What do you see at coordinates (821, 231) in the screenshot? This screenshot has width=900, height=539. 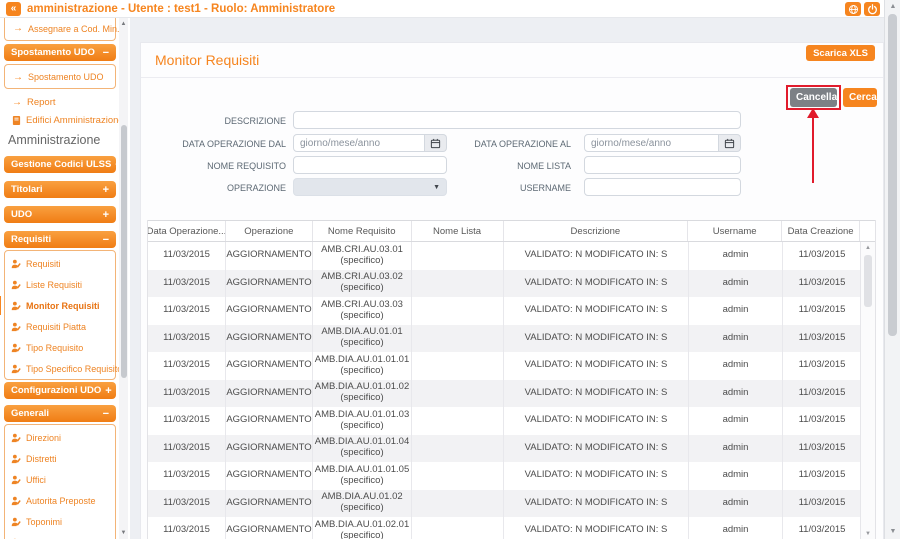 I see `column-header: Data Creazione` at bounding box center [821, 231].